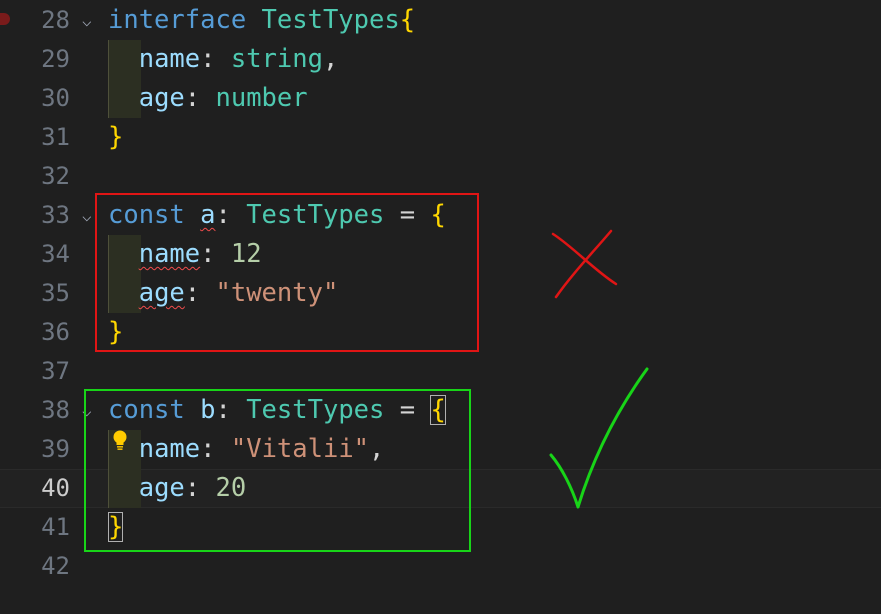 The height and width of the screenshot is (614, 881). I want to click on line-number: 41, so click(55, 527).